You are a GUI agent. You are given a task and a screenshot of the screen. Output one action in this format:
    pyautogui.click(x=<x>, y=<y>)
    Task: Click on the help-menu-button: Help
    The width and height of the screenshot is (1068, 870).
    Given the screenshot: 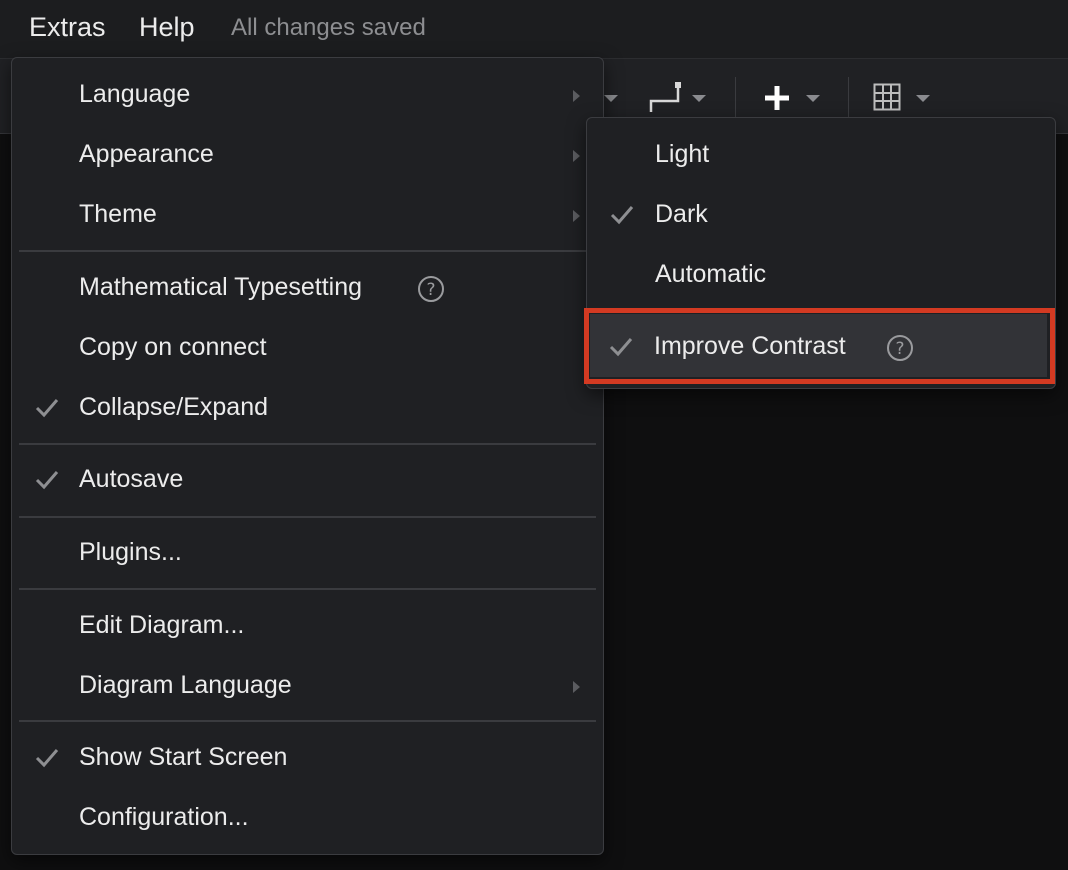 What is the action you would take?
    pyautogui.click(x=167, y=27)
    